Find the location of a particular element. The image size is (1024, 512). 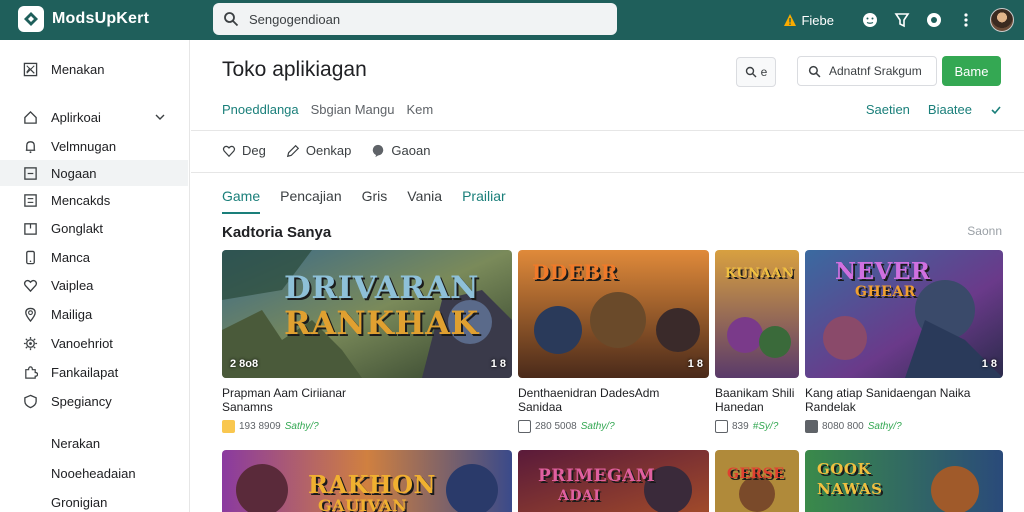

sidebar-item-1: Aplirkoai is located at coordinates (94, 117).